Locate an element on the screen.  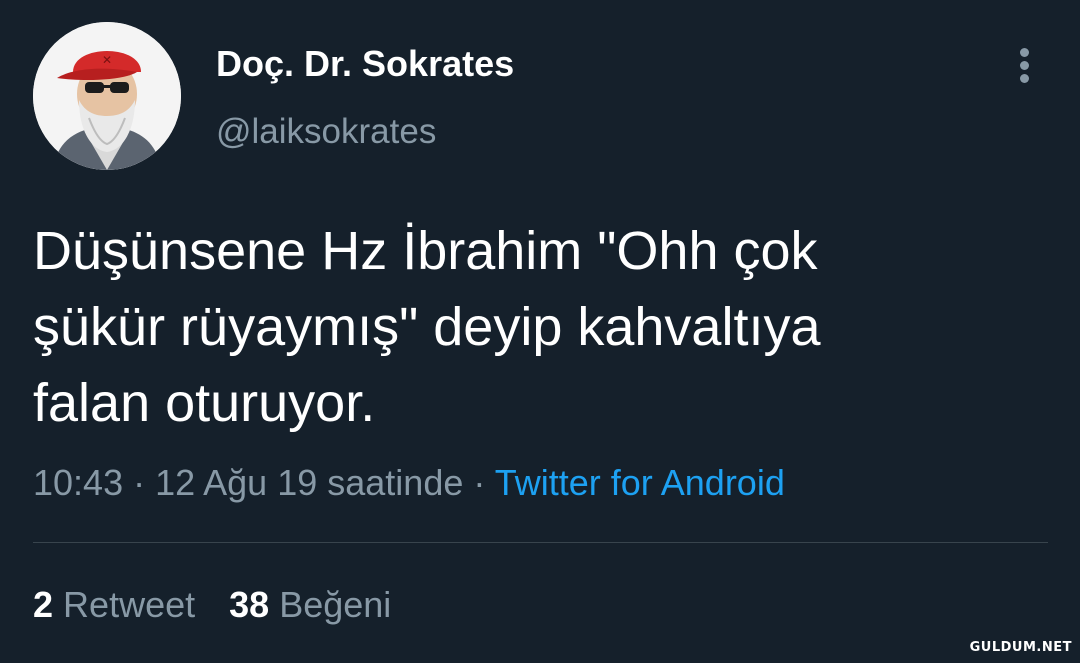
tweet-time: 10:43 is located at coordinates (78, 482).